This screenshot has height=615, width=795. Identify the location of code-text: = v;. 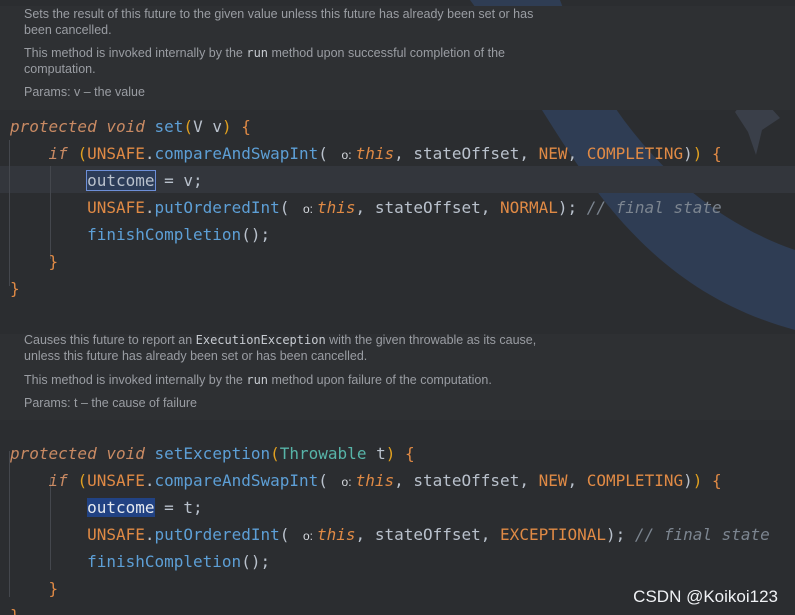
(178, 180).